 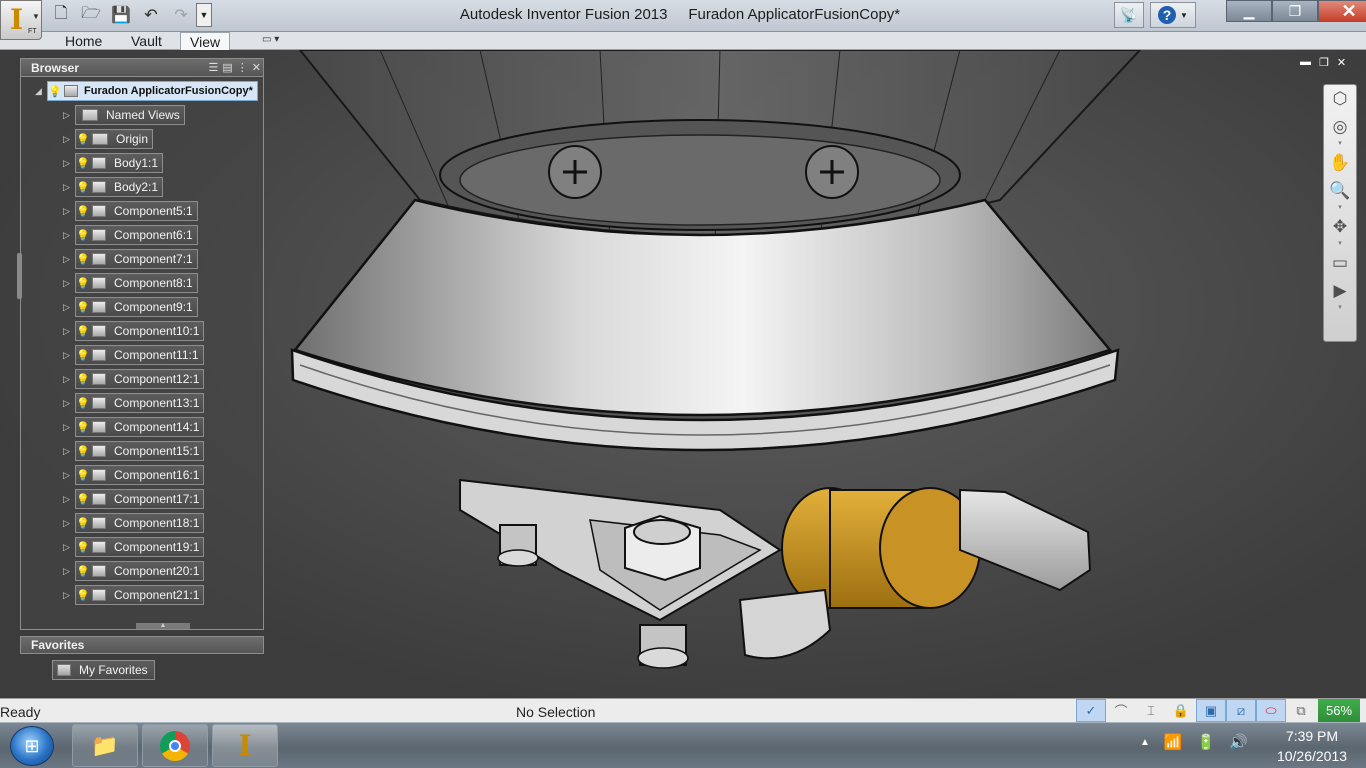 What do you see at coordinates (140, 499) in the screenshot?
I see `tree-node-component: 💡 Component17:1` at bounding box center [140, 499].